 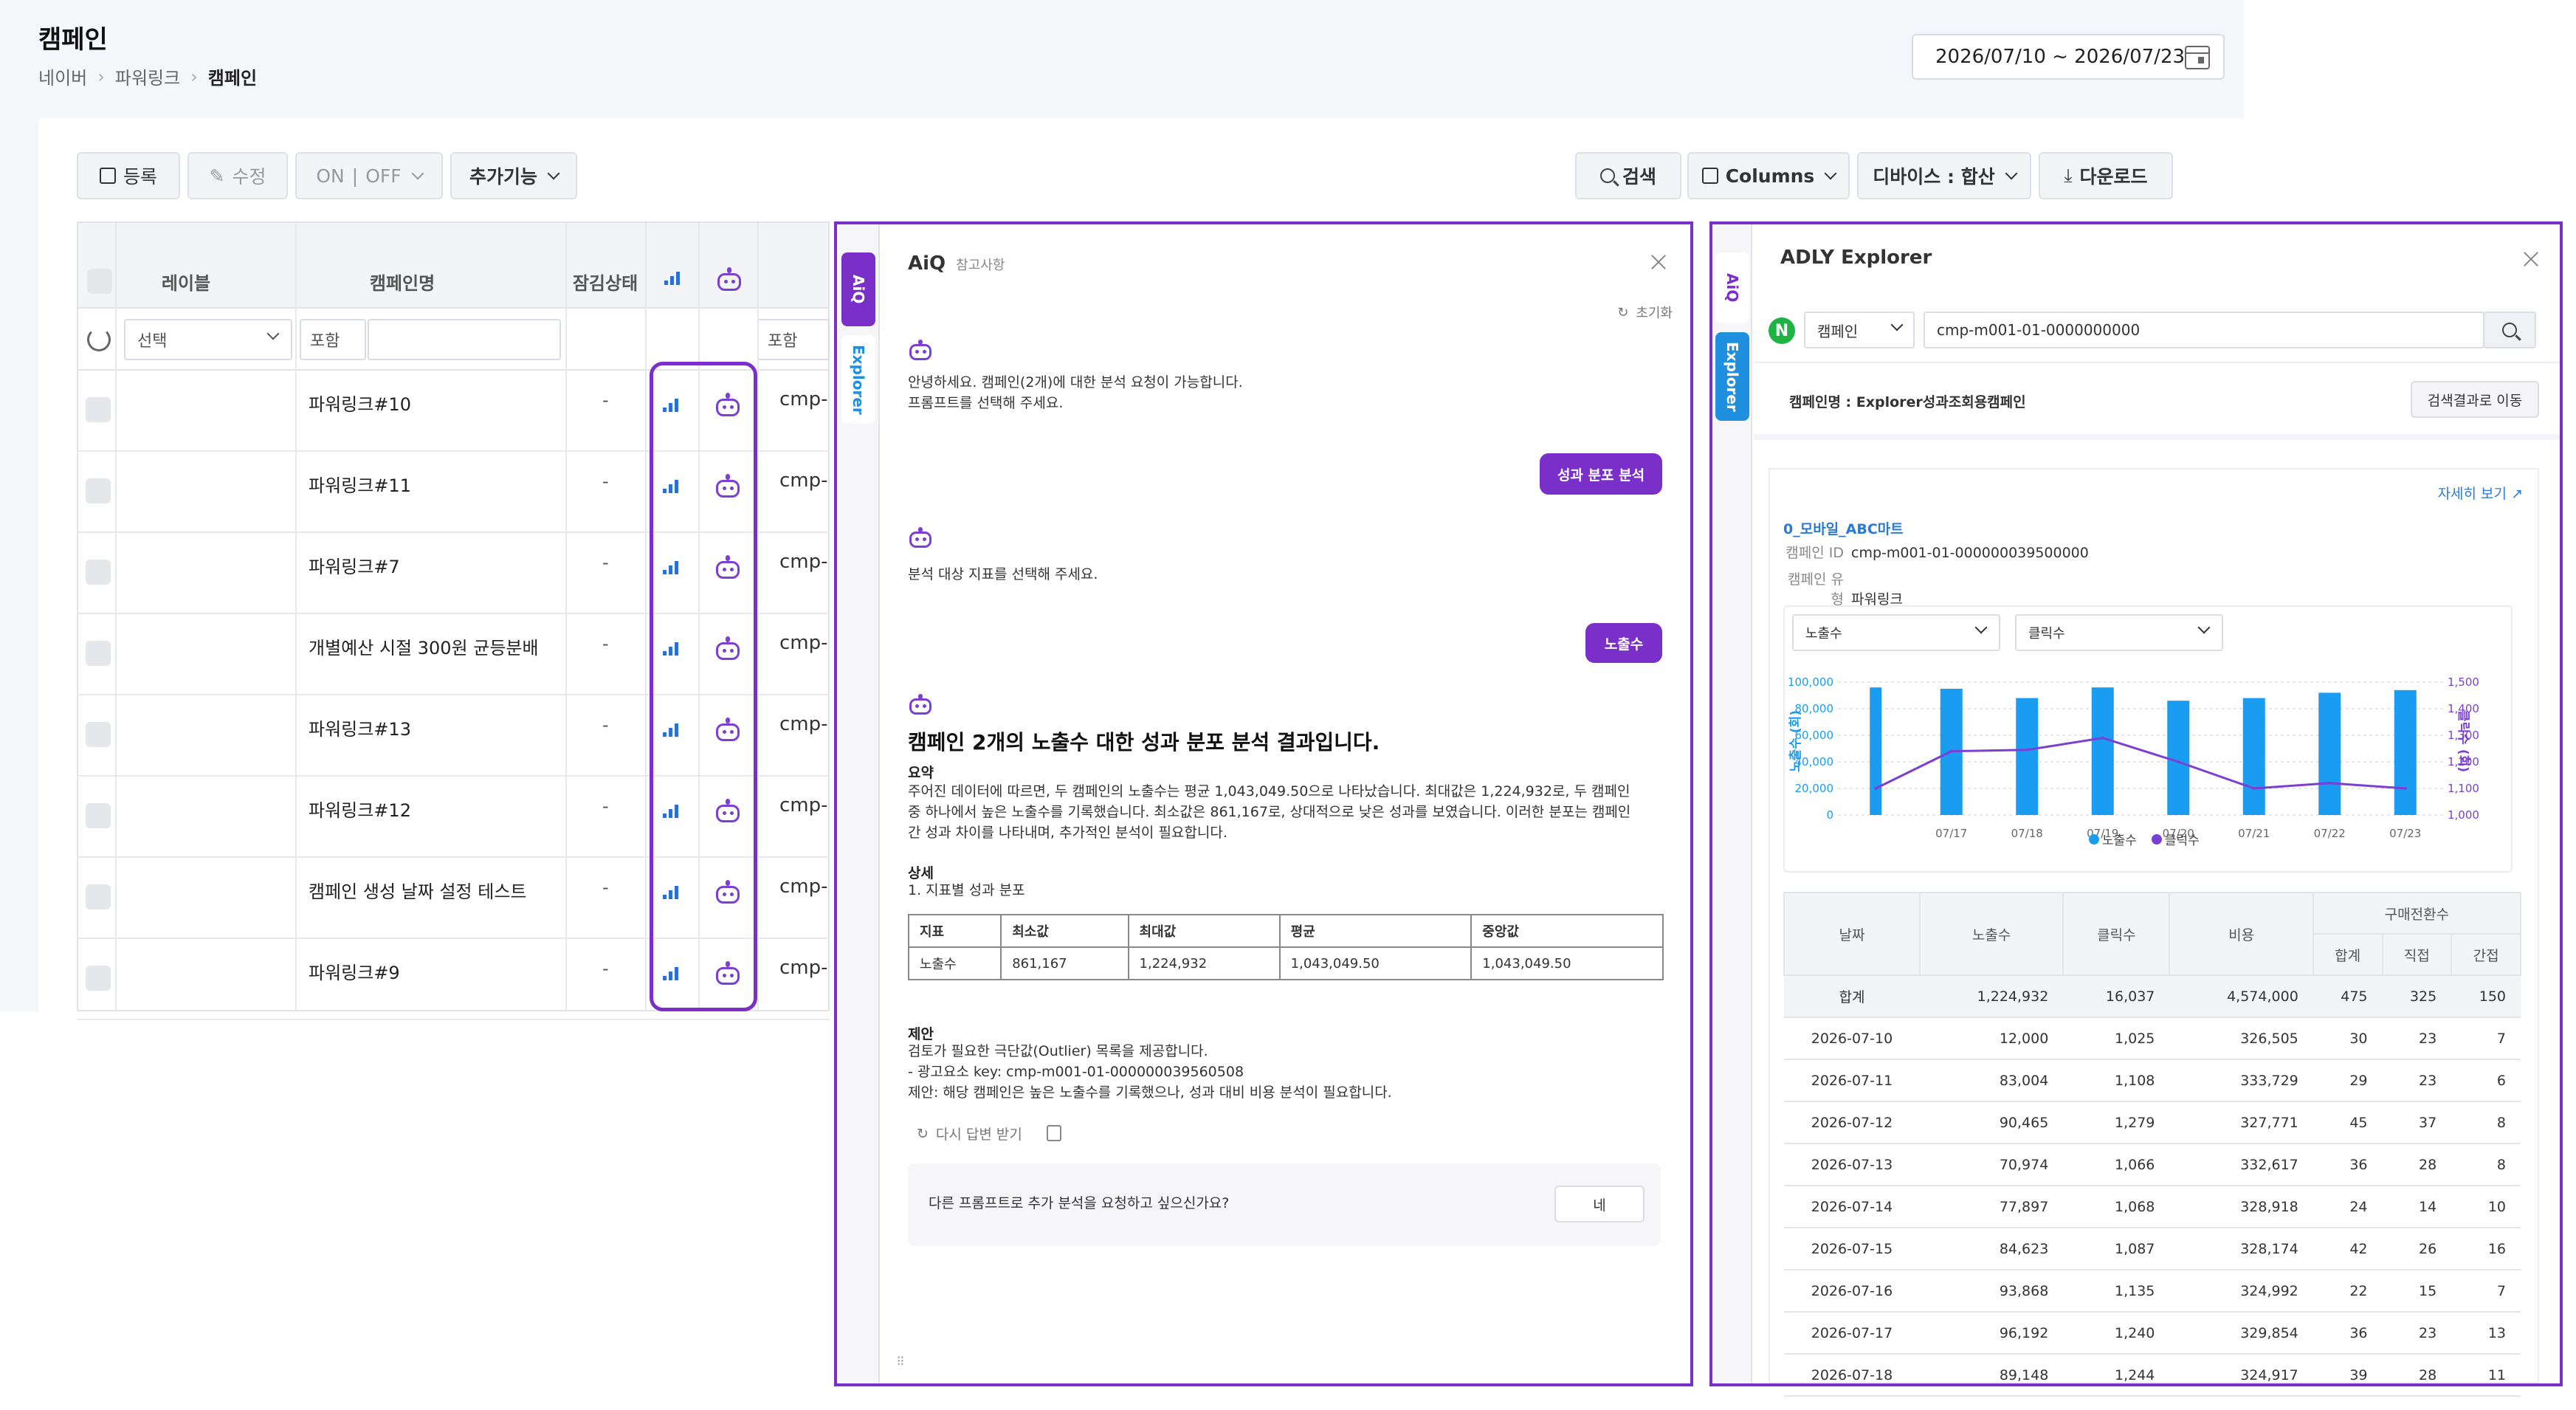 What do you see at coordinates (1896, 632) in the screenshot?
I see `metric1-select: 노출수` at bounding box center [1896, 632].